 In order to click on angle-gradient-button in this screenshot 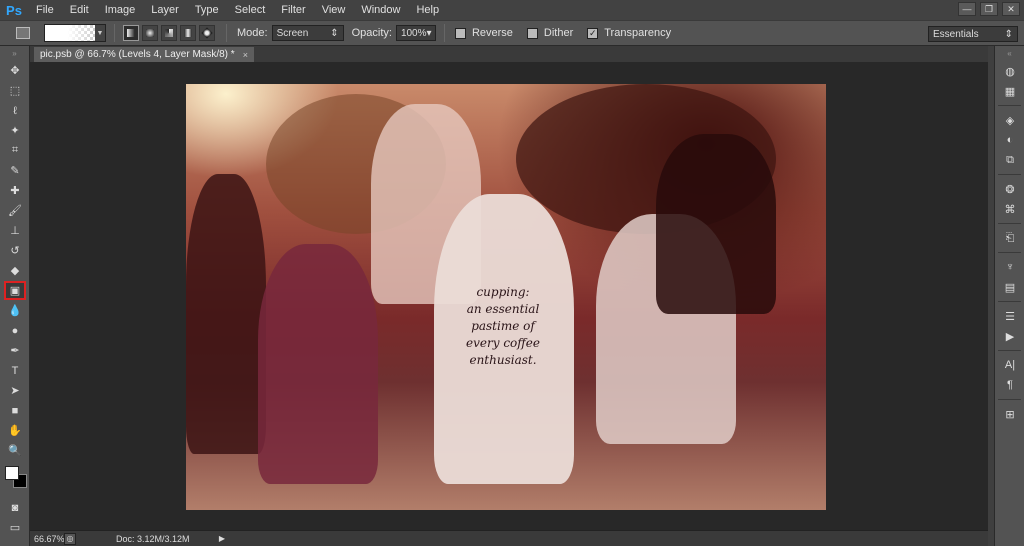, I will do `click(169, 33)`.